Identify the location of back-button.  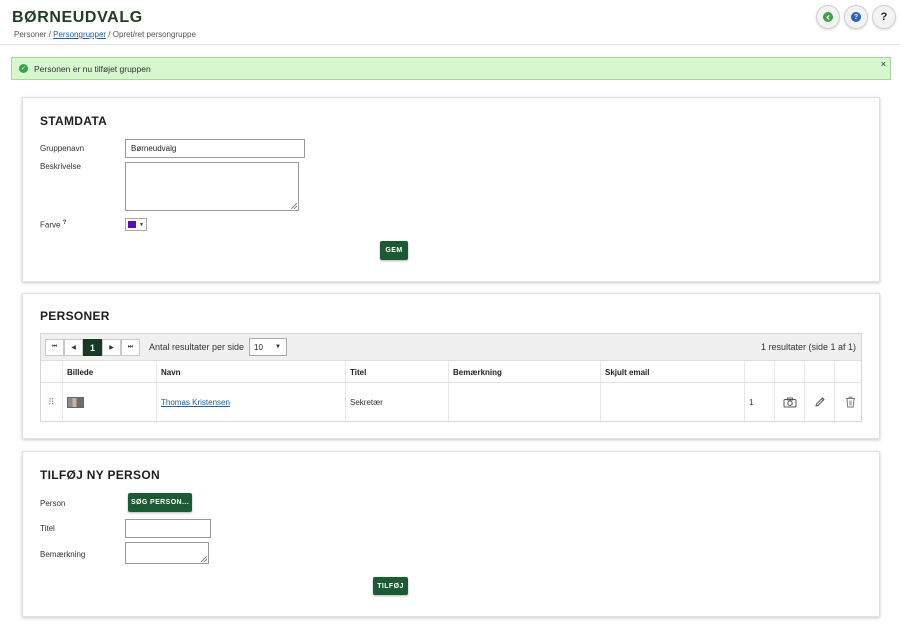
(828, 17).